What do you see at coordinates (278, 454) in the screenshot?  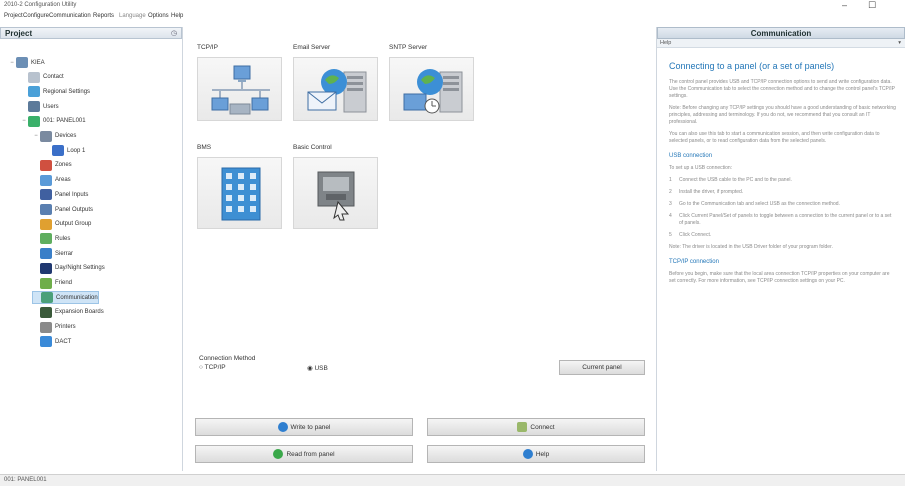 I see `download-icon` at bounding box center [278, 454].